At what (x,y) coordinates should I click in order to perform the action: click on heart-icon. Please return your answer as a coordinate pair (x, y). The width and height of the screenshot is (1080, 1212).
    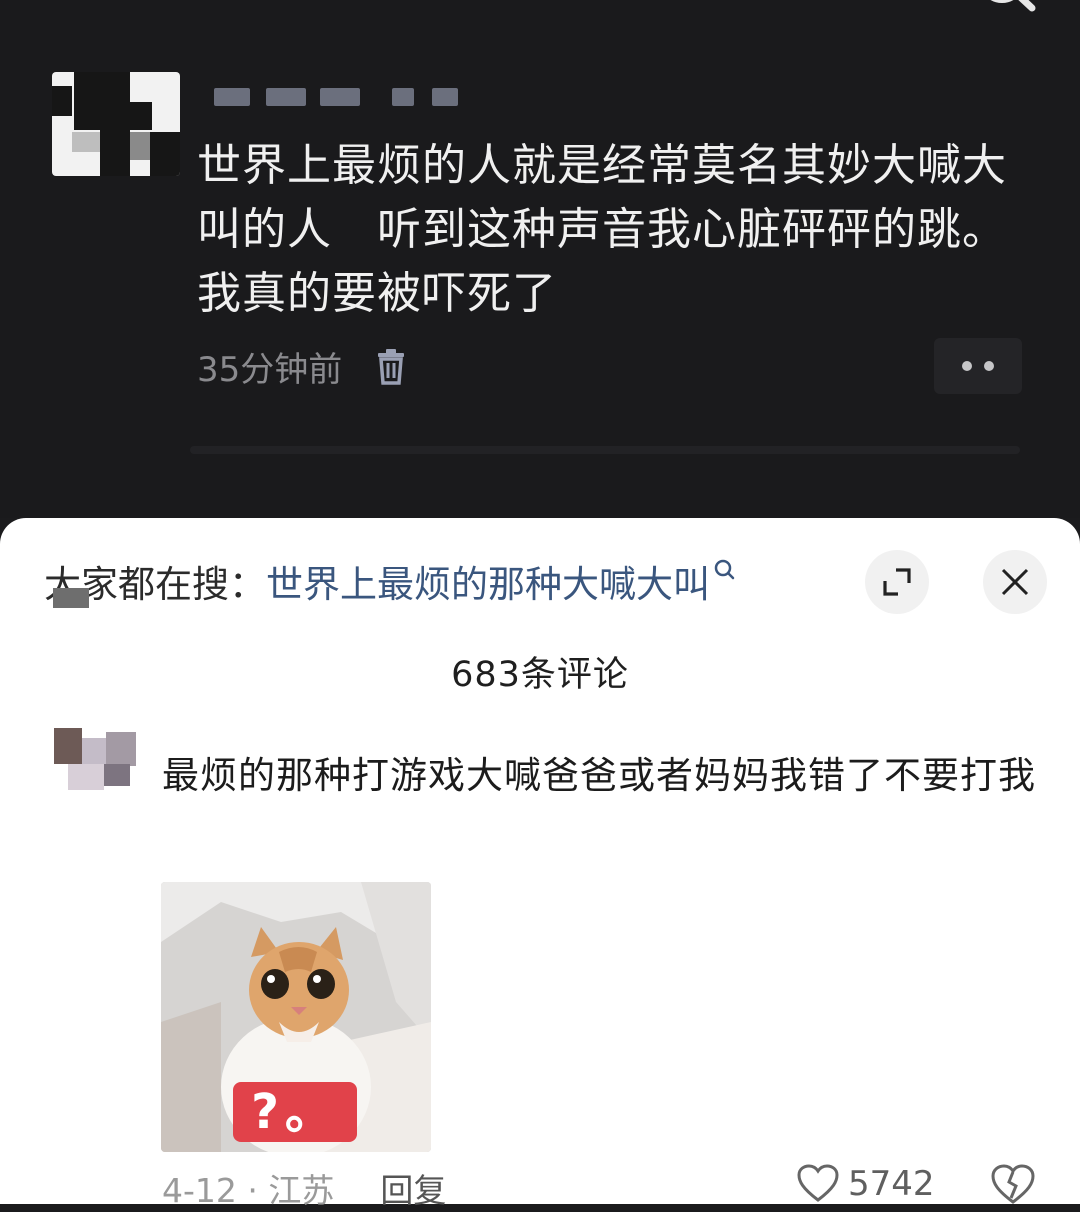
    Looking at the image, I should click on (818, 1183).